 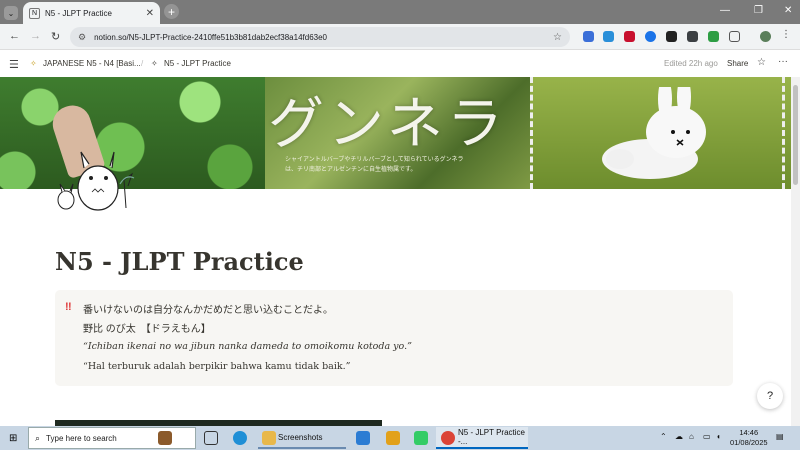 I want to click on windows-start-icon: ⊞, so click(x=13, y=438).